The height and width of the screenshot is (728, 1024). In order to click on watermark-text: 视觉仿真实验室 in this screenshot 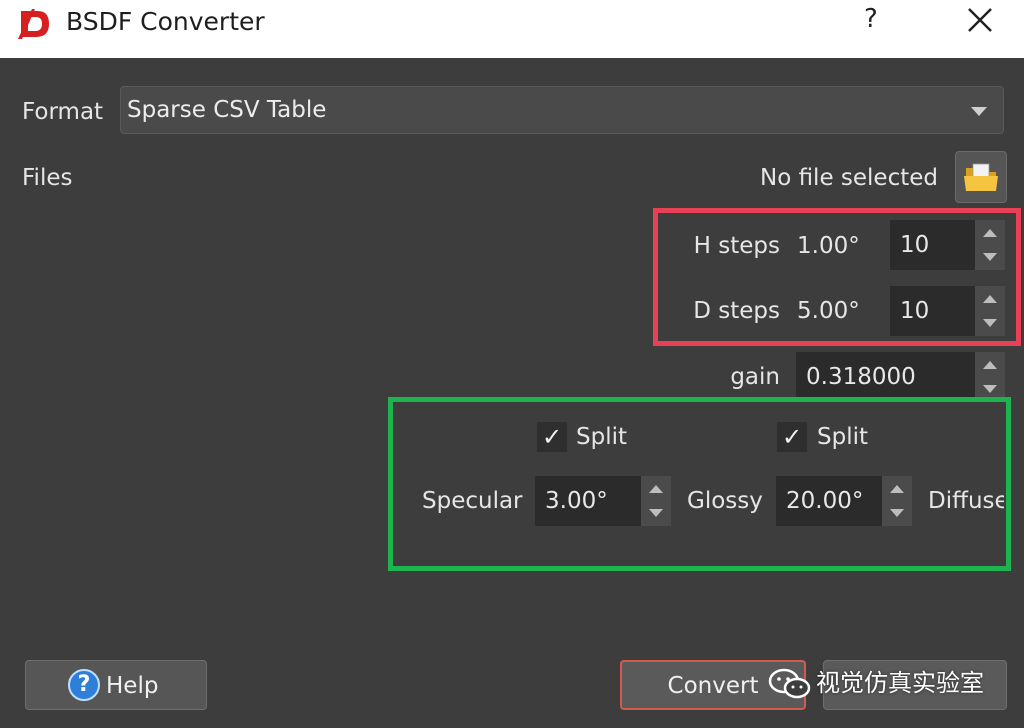, I will do `click(900, 683)`.